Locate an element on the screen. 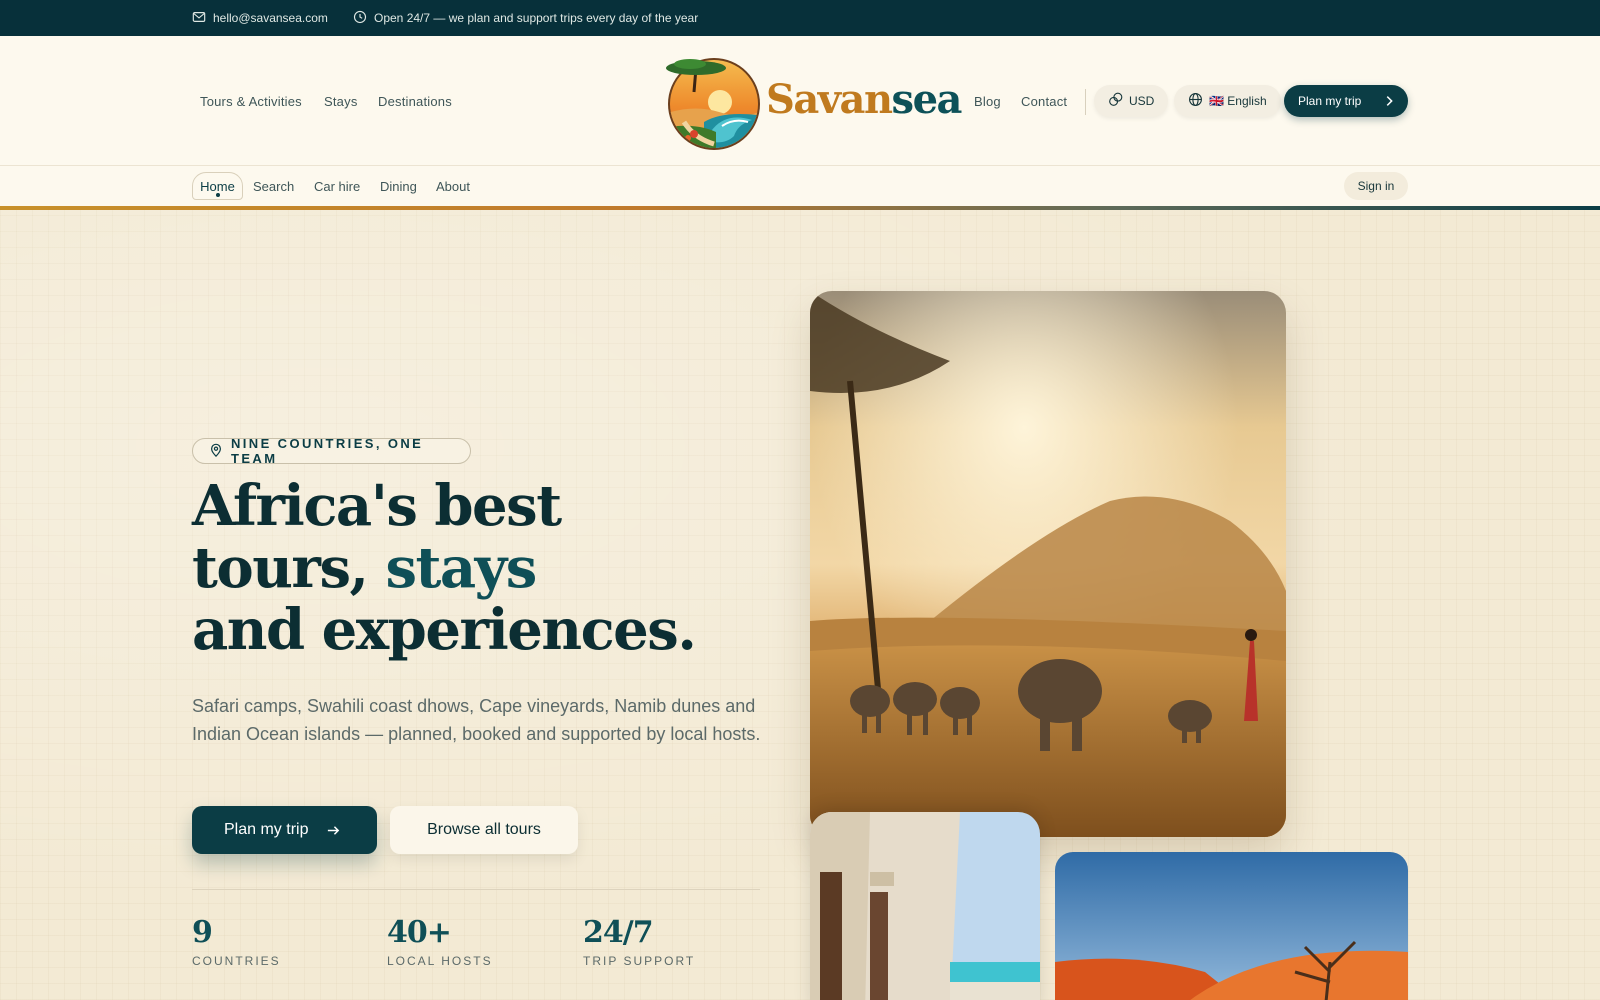 The image size is (1600, 1000). nav-divider is located at coordinates (1085, 102).